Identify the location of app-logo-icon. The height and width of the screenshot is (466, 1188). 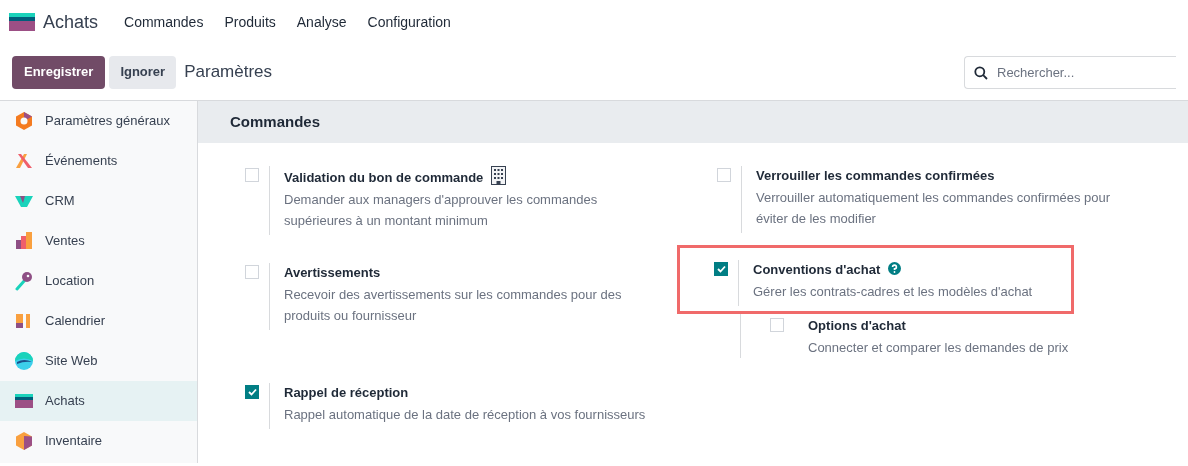
(22, 22).